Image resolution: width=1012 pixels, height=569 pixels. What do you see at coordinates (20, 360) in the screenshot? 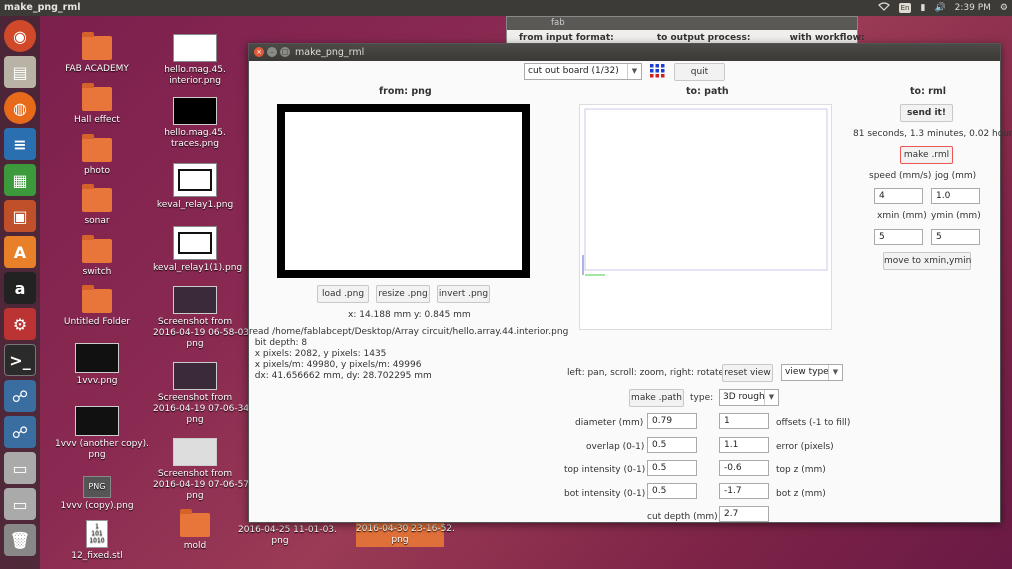
I see `terminal-icon: >_` at bounding box center [20, 360].